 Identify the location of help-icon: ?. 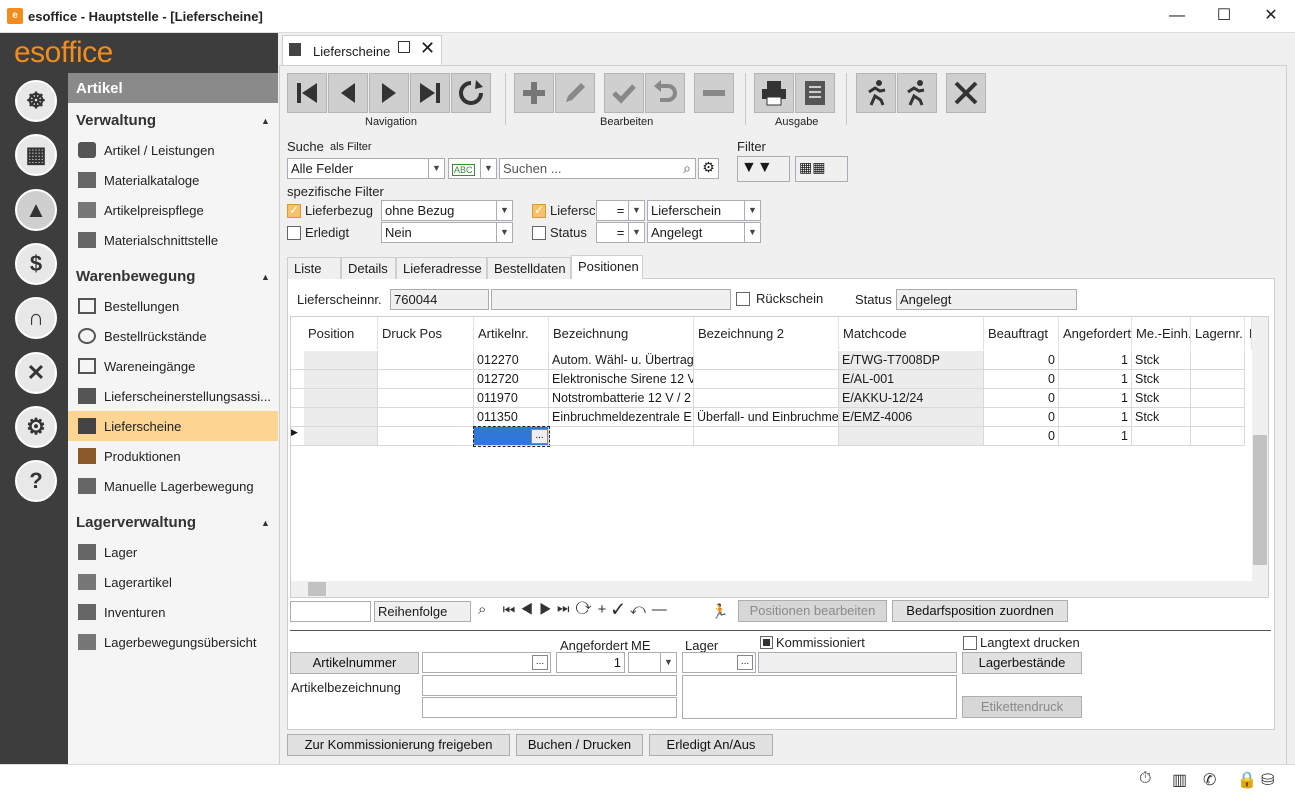
(36, 481).